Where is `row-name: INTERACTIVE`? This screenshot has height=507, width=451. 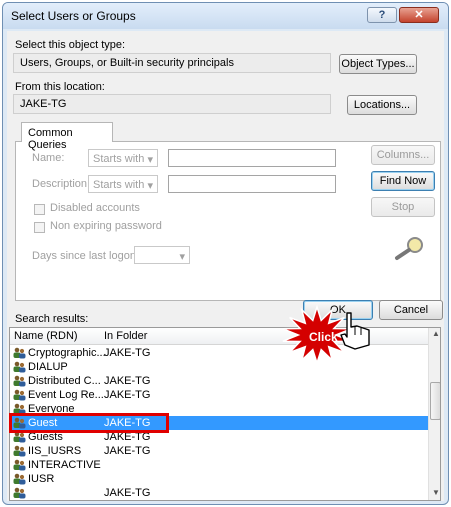 row-name: INTERACTIVE is located at coordinates (64, 465).